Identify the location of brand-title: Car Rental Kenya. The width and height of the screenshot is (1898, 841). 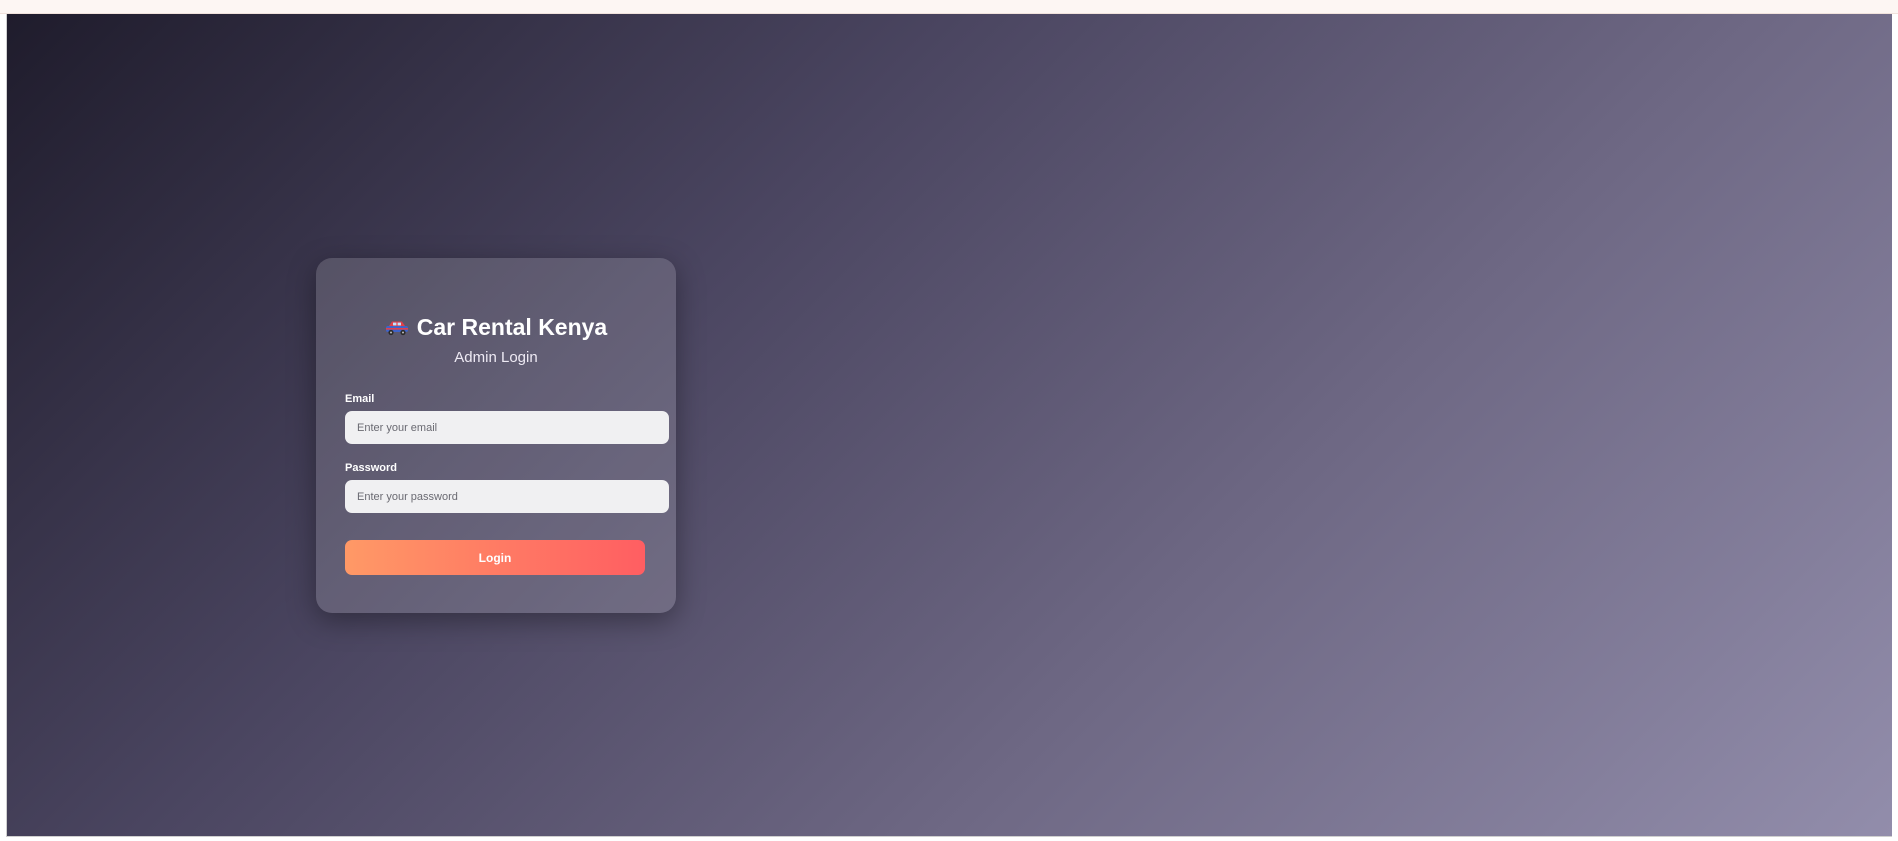
(512, 327).